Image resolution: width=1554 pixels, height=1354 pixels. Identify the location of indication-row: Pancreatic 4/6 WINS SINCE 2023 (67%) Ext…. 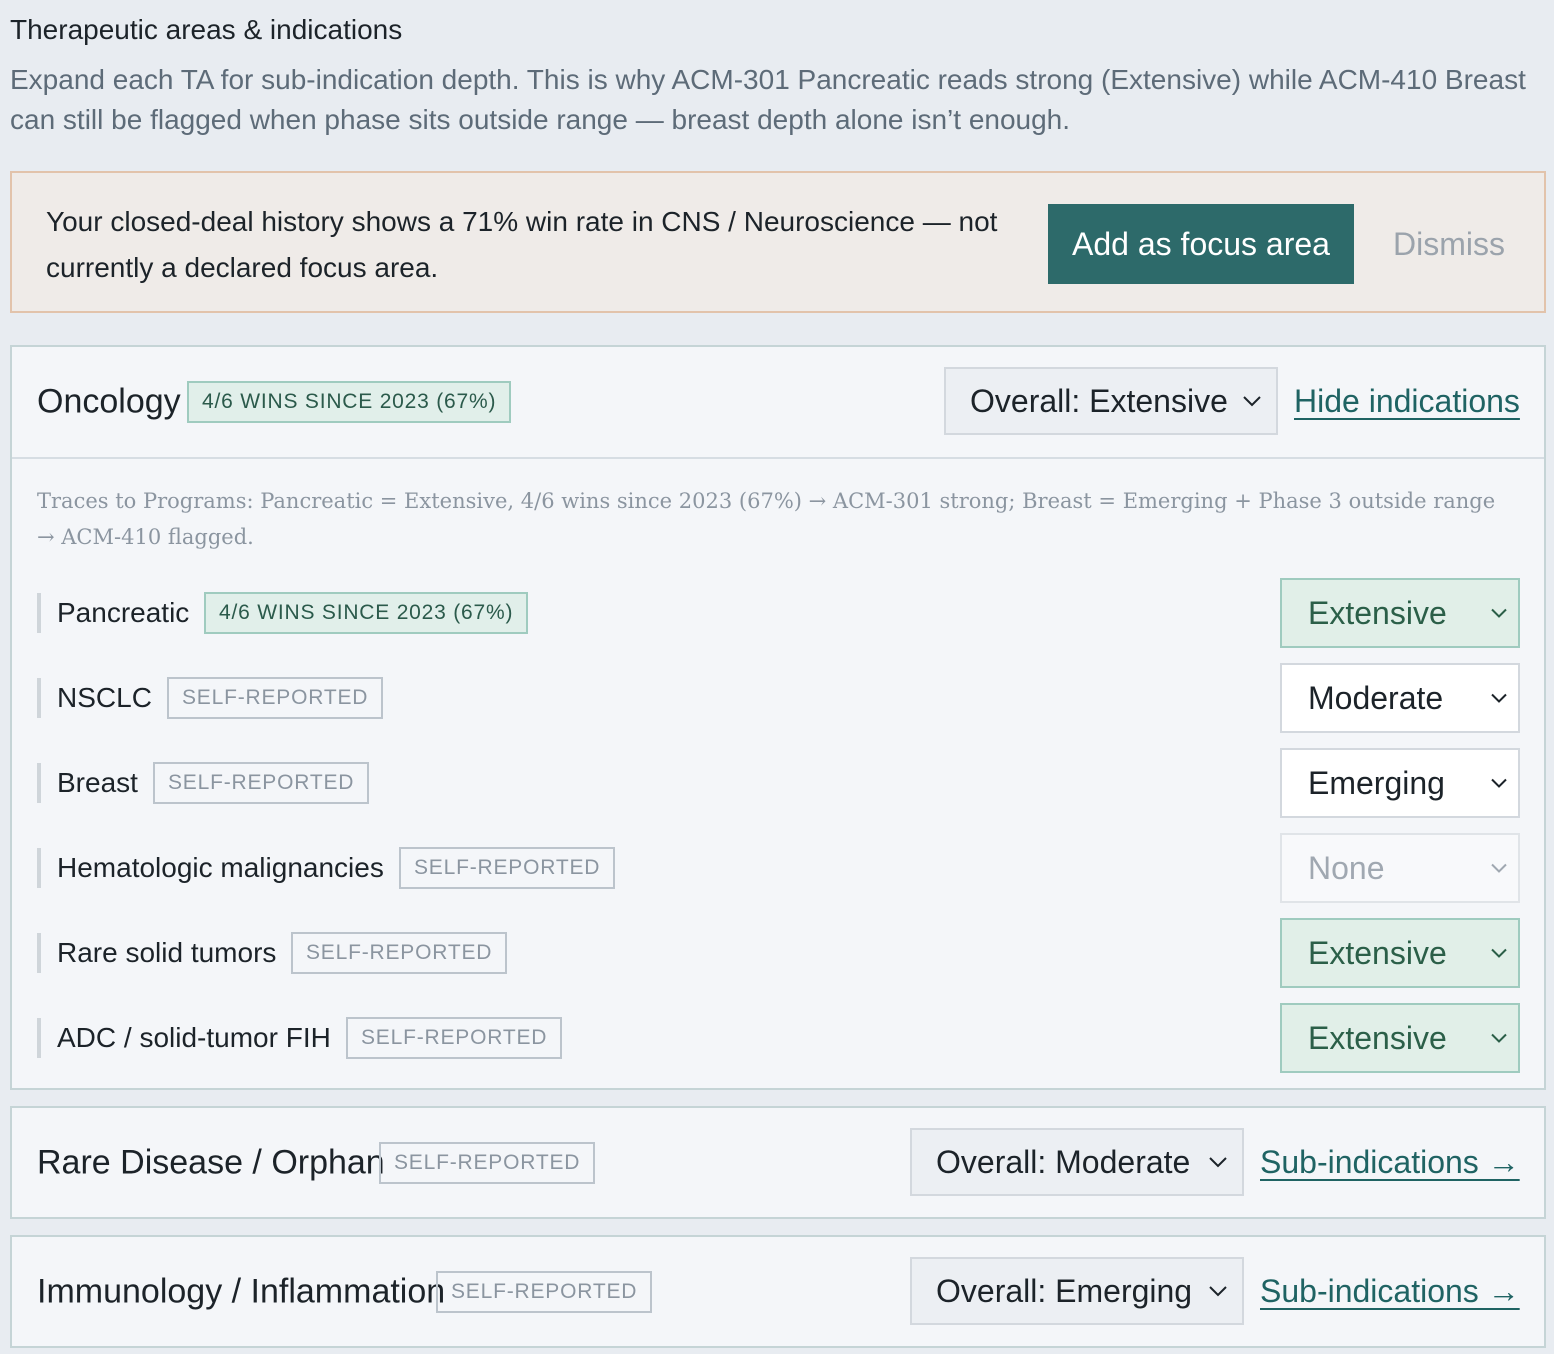
(778, 618).